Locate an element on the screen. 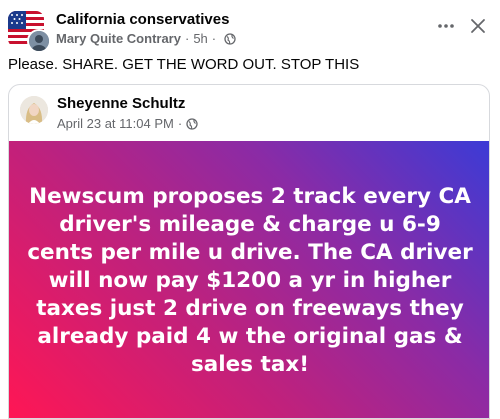  shared-author-avatar is located at coordinates (34, 110).